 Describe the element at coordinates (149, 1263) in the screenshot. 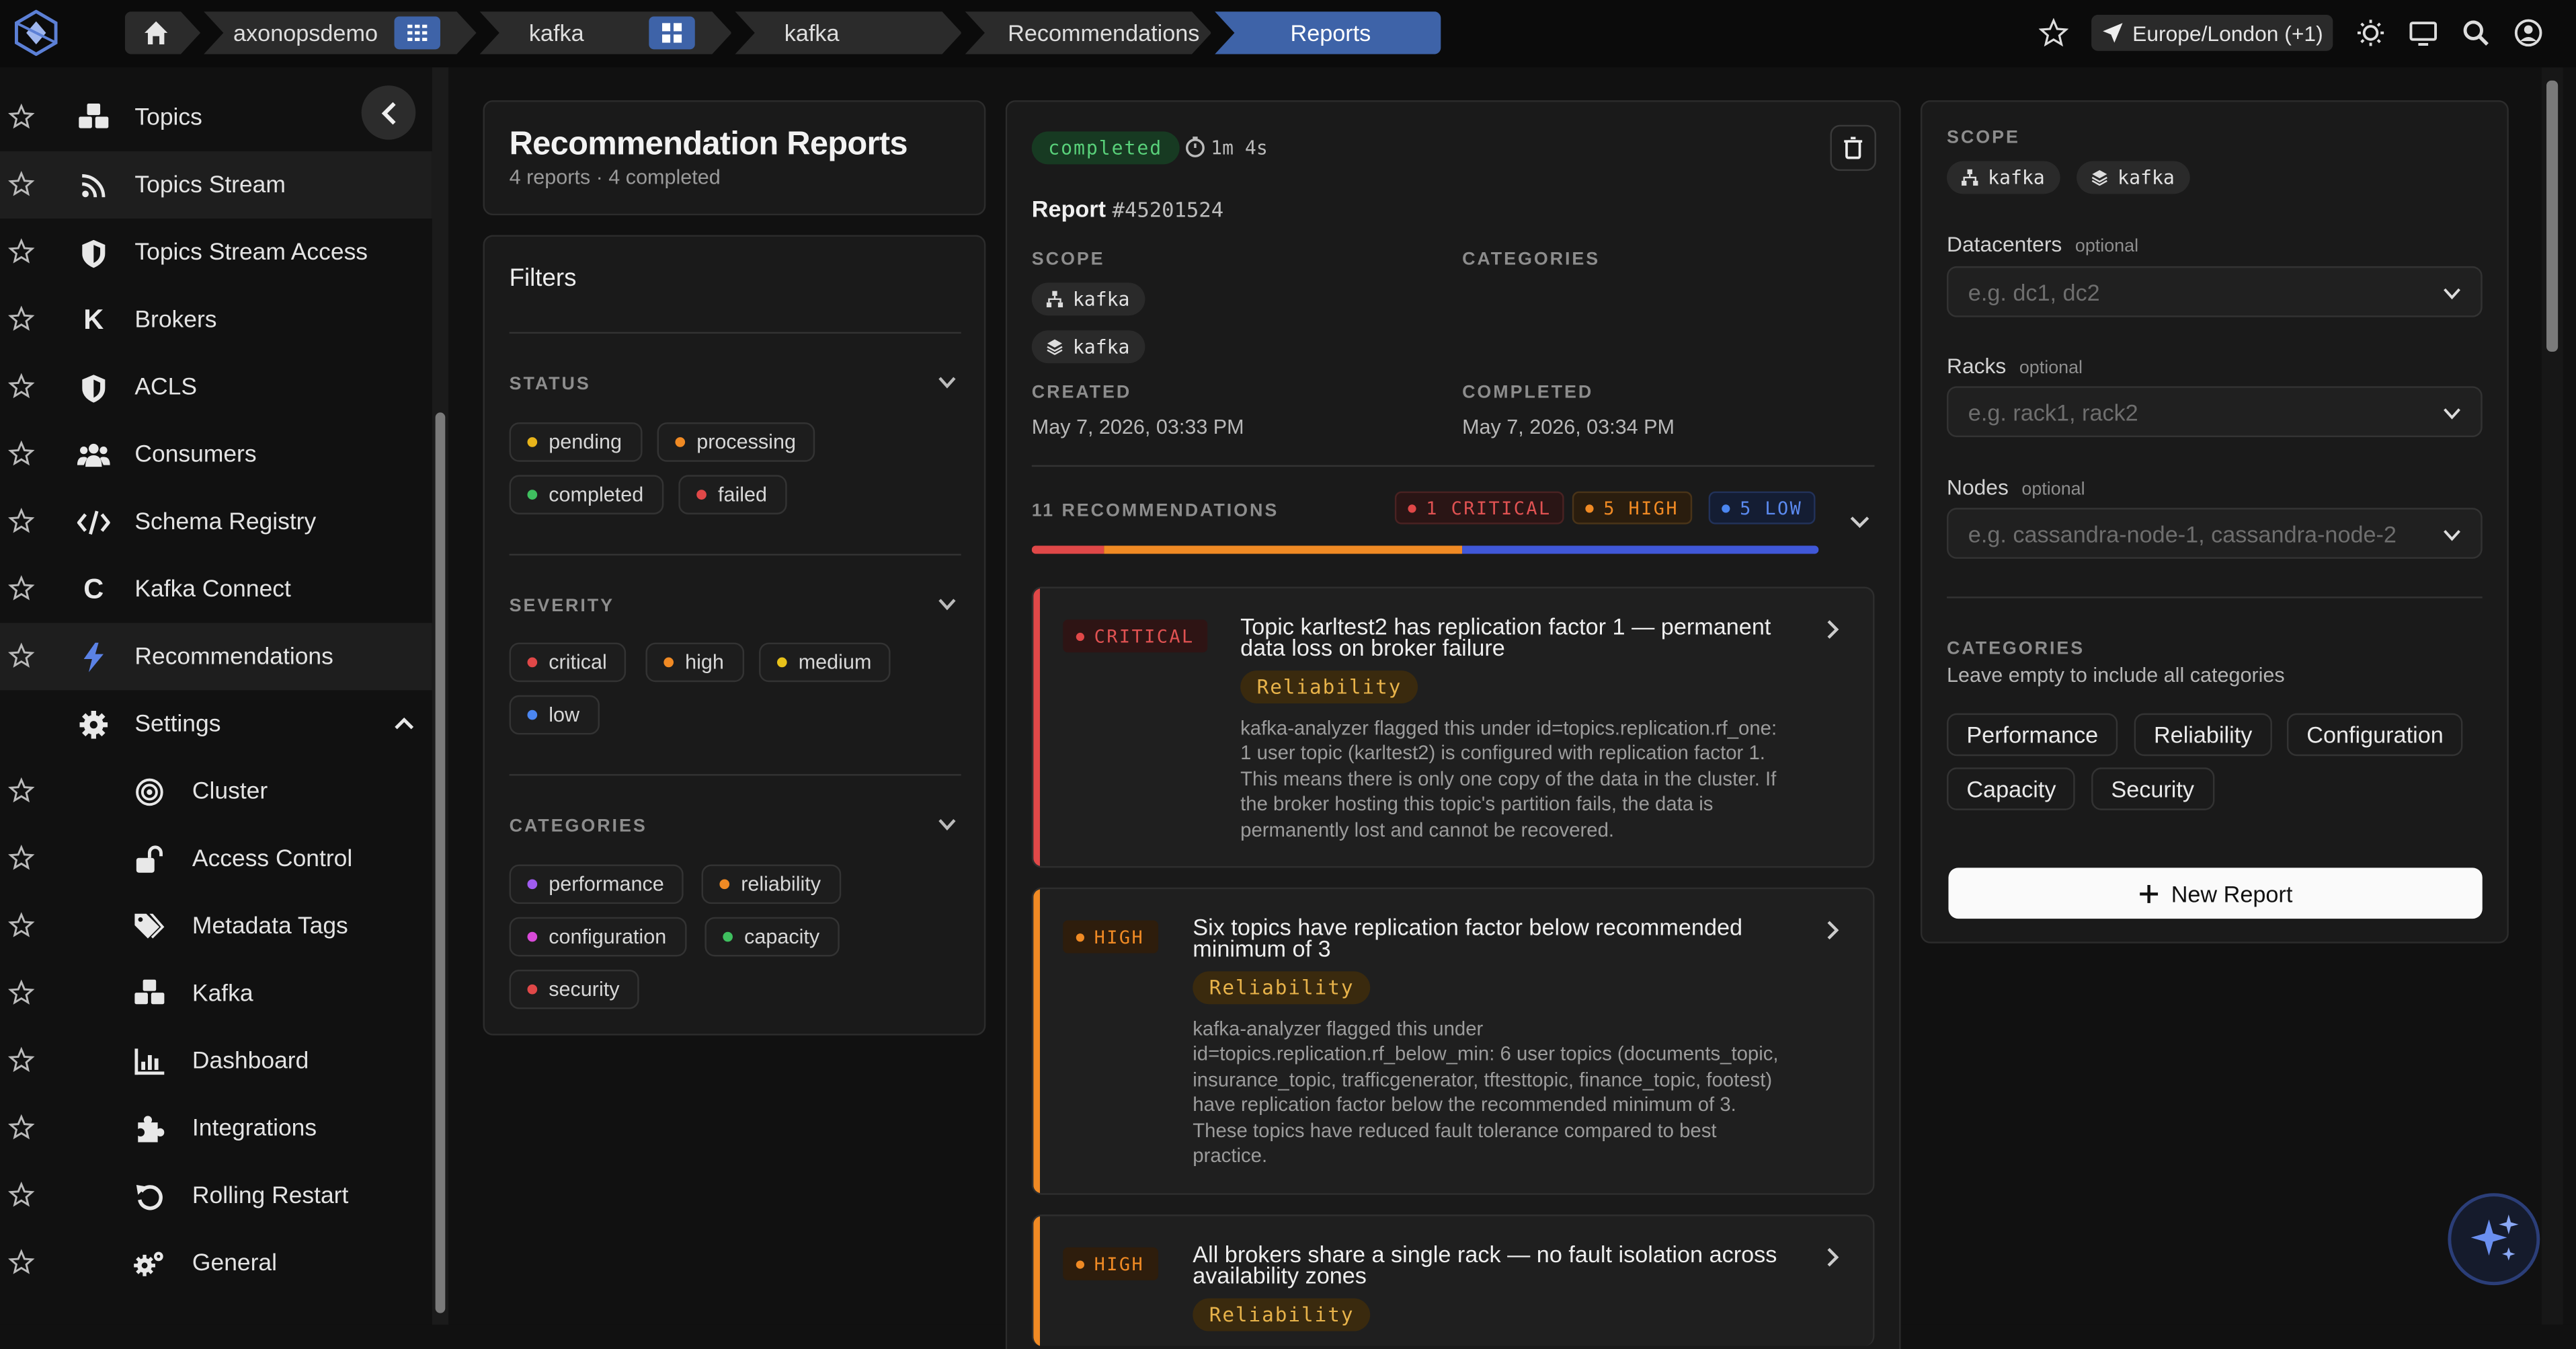

I see `gears-icon` at that location.